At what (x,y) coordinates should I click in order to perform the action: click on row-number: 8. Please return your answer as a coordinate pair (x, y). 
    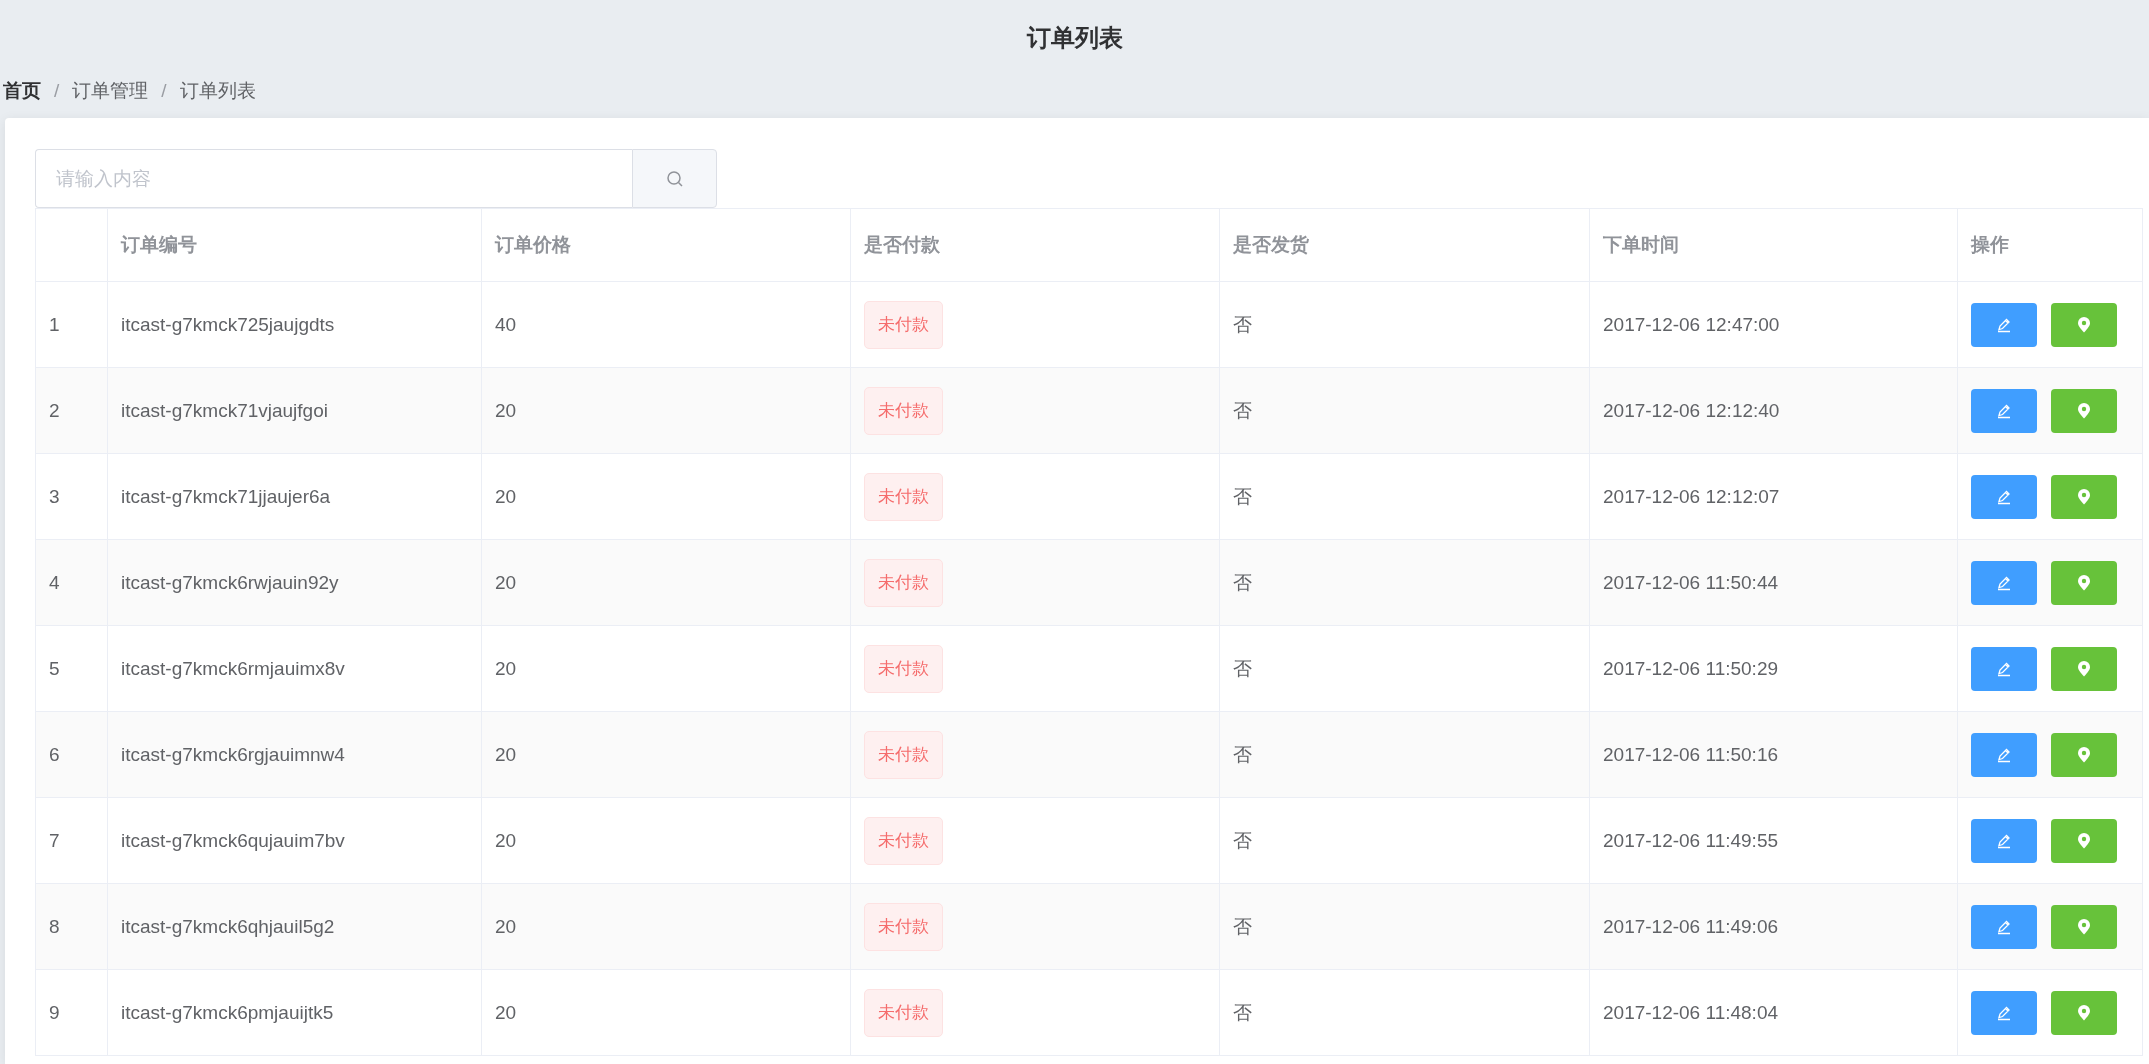
    Looking at the image, I should click on (71, 926).